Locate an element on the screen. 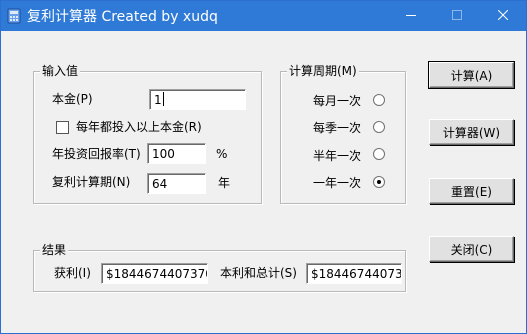 This screenshot has width=527, height=334. calculator-button: 计算器(W) is located at coordinates (471, 132).